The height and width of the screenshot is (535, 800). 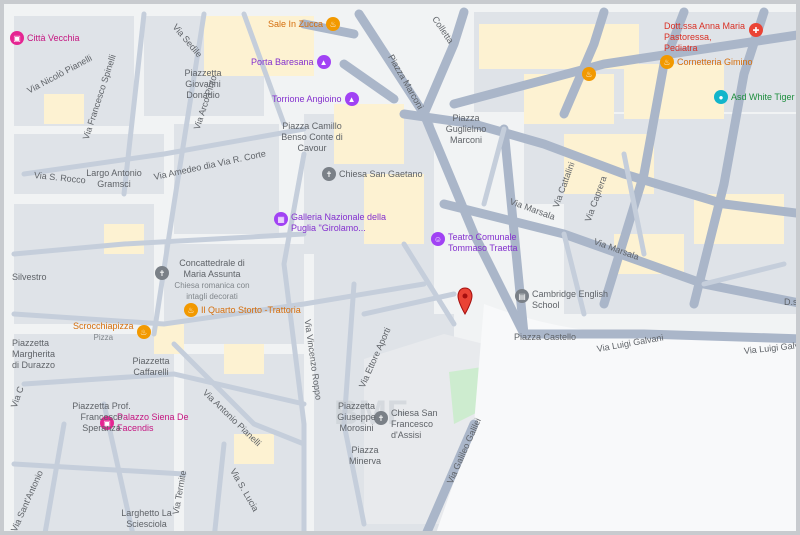 I want to click on poi-asd-white-tiger: ● Asd White Tiger, so click(x=754, y=97).